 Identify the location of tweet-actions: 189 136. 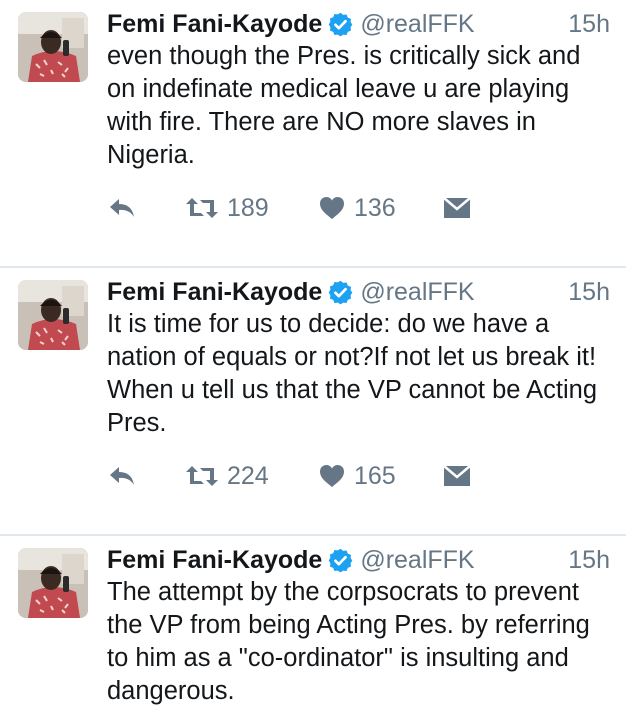
(347, 208).